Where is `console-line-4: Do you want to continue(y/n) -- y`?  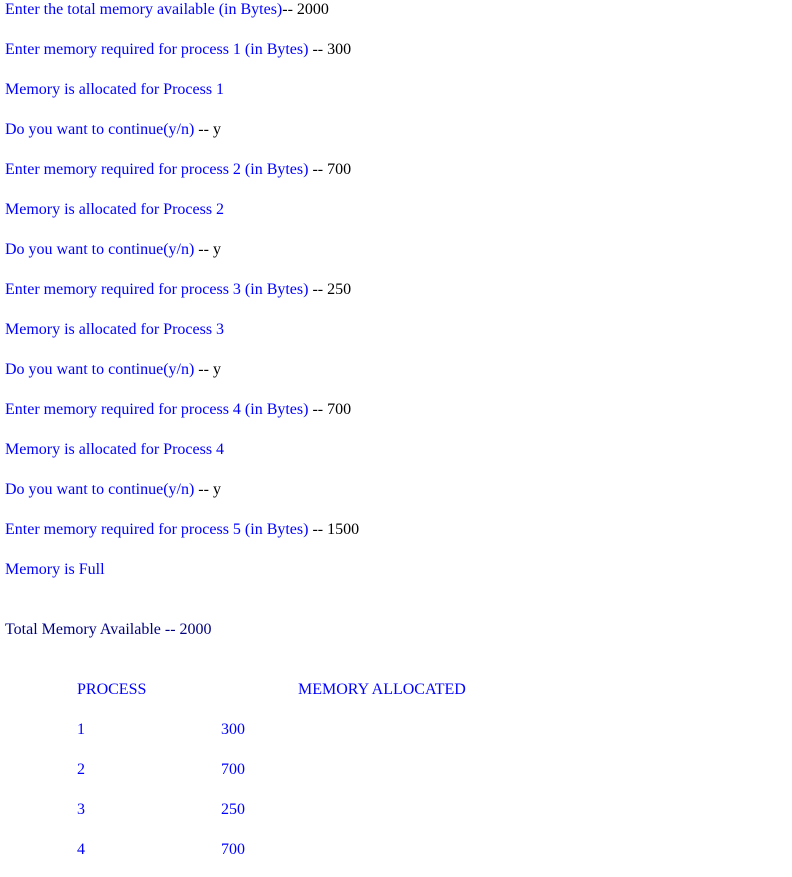
console-line-4: Do you want to continue(y/n) -- y is located at coordinates (113, 130).